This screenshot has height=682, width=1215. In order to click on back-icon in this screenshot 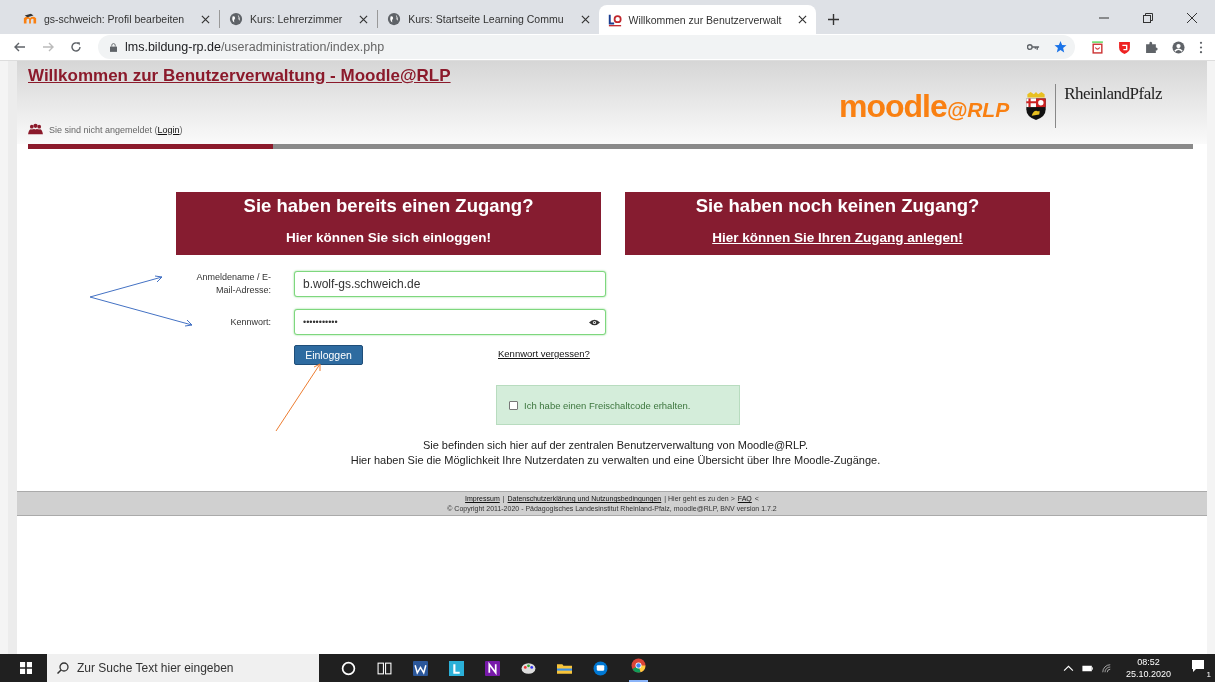, I will do `click(20, 47)`.